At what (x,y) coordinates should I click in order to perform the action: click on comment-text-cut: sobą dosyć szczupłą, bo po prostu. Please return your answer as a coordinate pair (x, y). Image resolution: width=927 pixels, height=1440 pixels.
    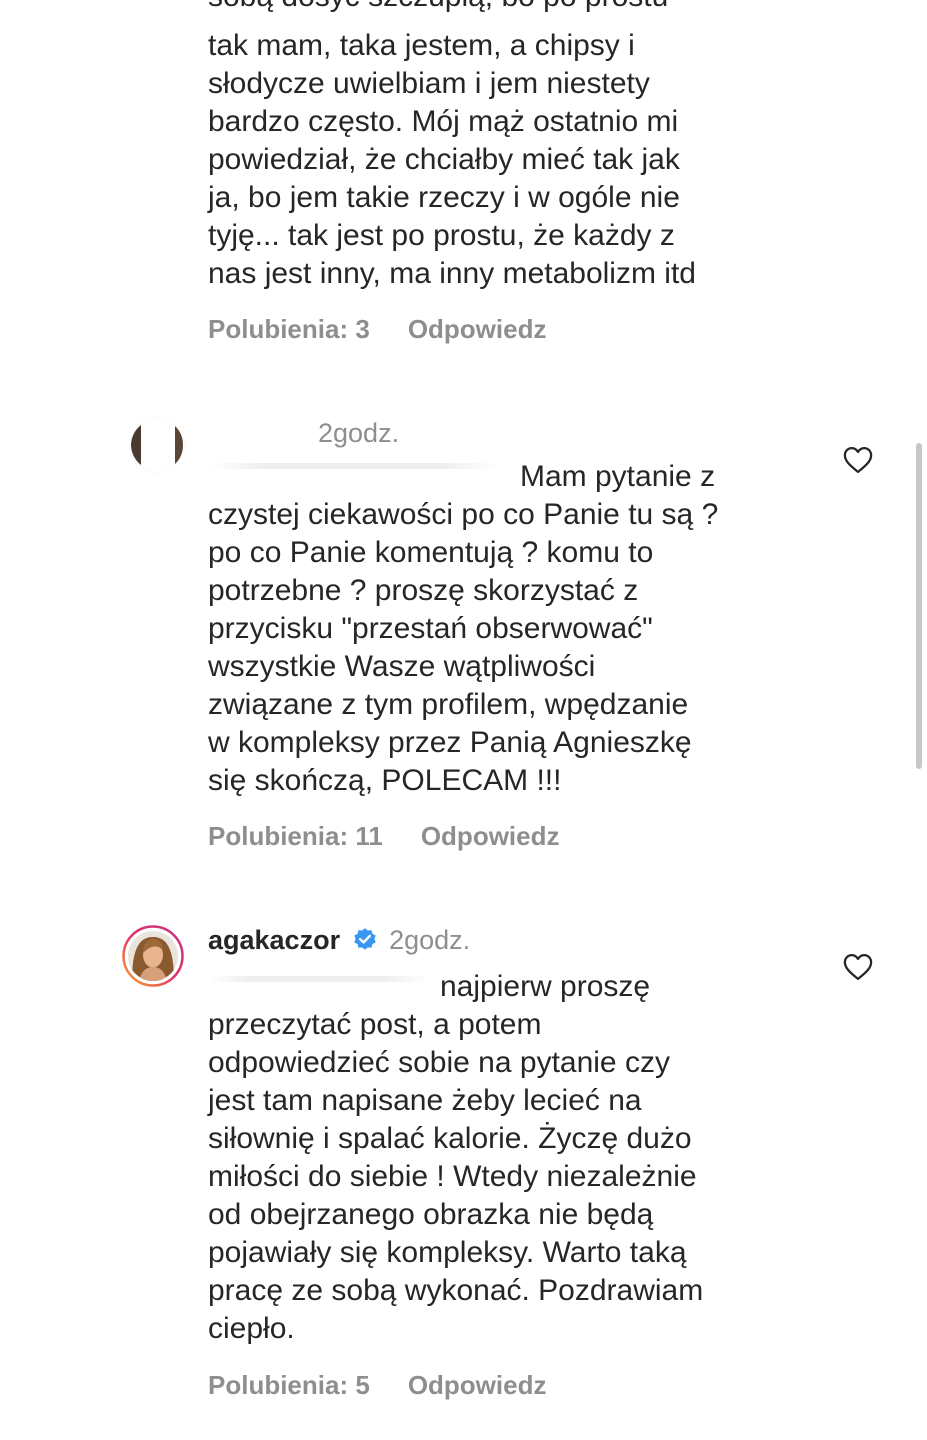
    Looking at the image, I should click on (488, 8).